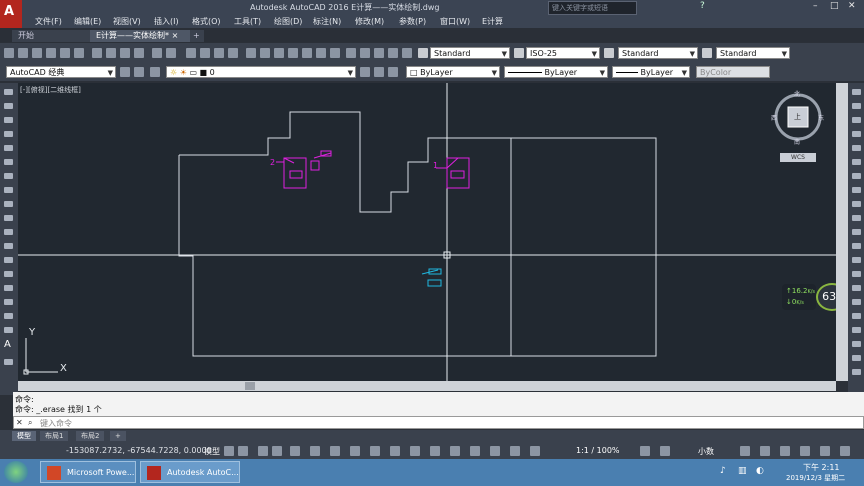 Image resolution: width=864 pixels, height=486 pixels. Describe the element at coordinates (798, 157) in the screenshot. I see `wcs-menu: WCS` at that location.